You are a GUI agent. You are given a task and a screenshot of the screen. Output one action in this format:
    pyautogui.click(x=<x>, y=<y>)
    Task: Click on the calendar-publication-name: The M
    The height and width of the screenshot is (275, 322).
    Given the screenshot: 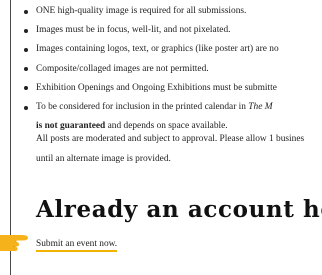 What is the action you would take?
    pyautogui.click(x=260, y=107)
    